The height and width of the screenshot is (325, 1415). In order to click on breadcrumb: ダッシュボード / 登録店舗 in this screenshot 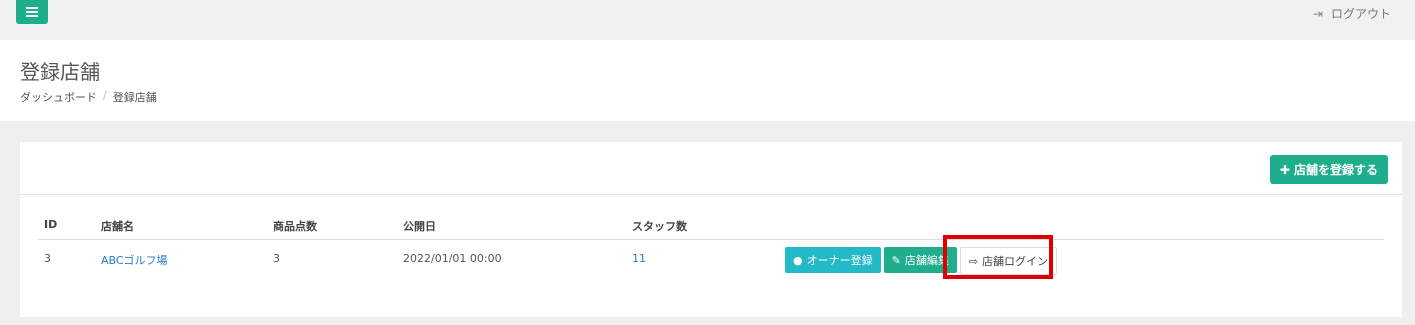, I will do `click(88, 97)`.